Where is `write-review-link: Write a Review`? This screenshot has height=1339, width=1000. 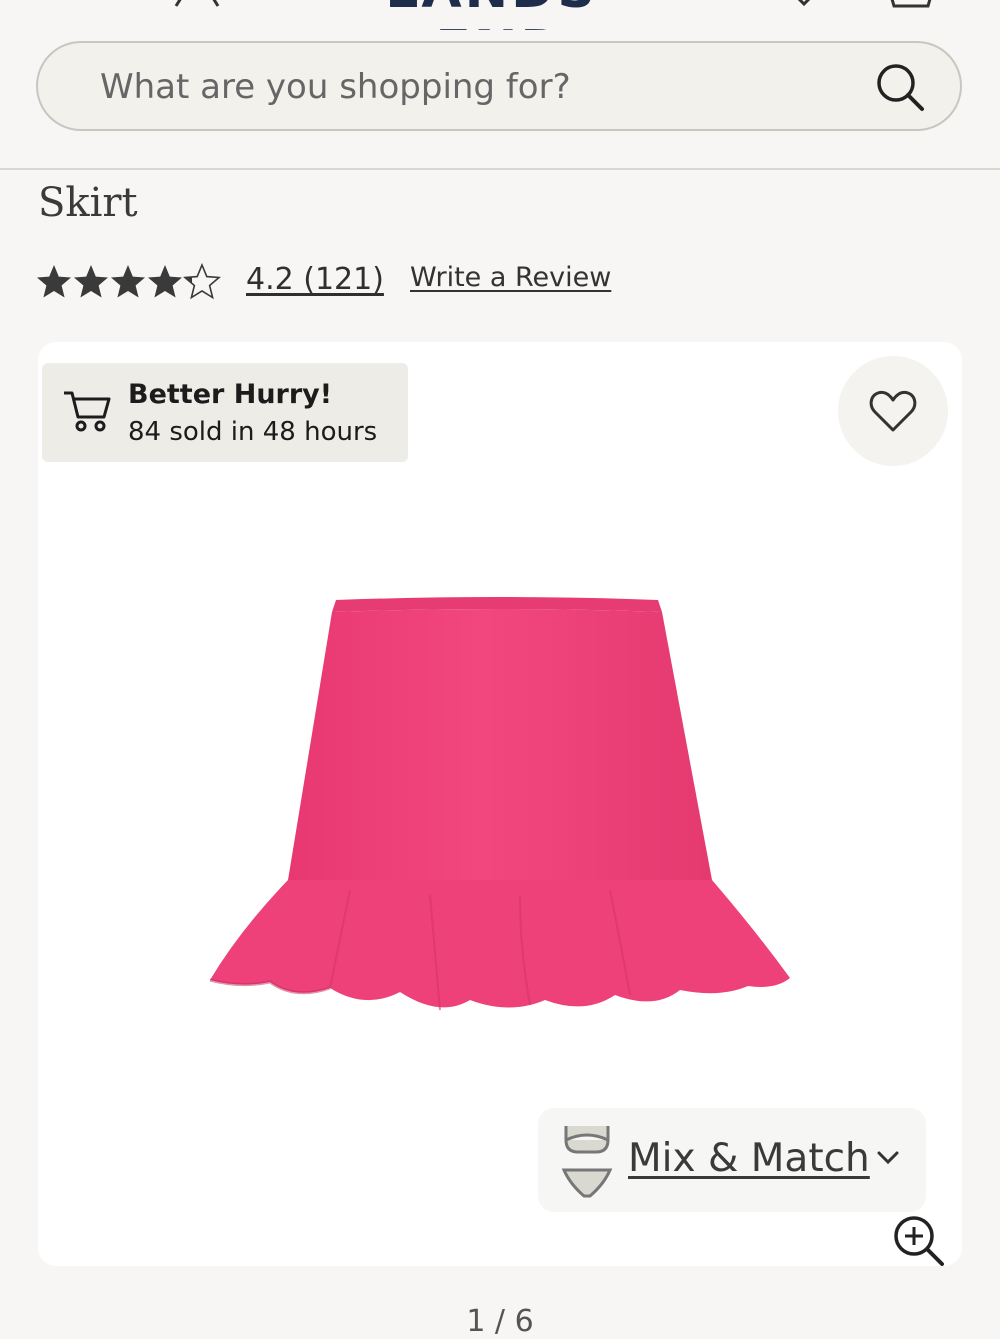
write-review-link: Write a Review is located at coordinates (510, 277).